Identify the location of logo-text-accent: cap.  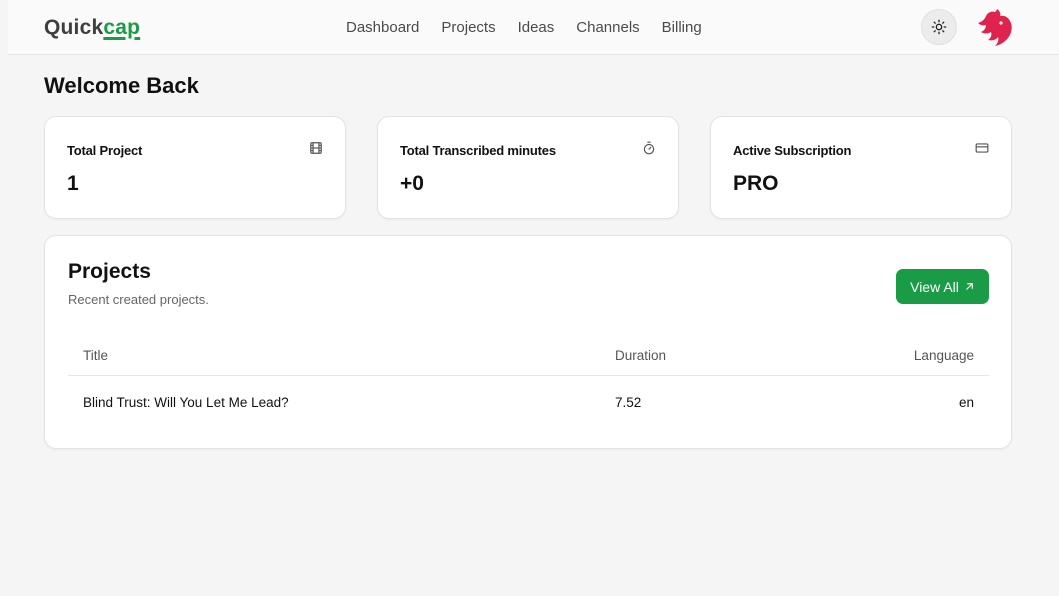
(122, 27).